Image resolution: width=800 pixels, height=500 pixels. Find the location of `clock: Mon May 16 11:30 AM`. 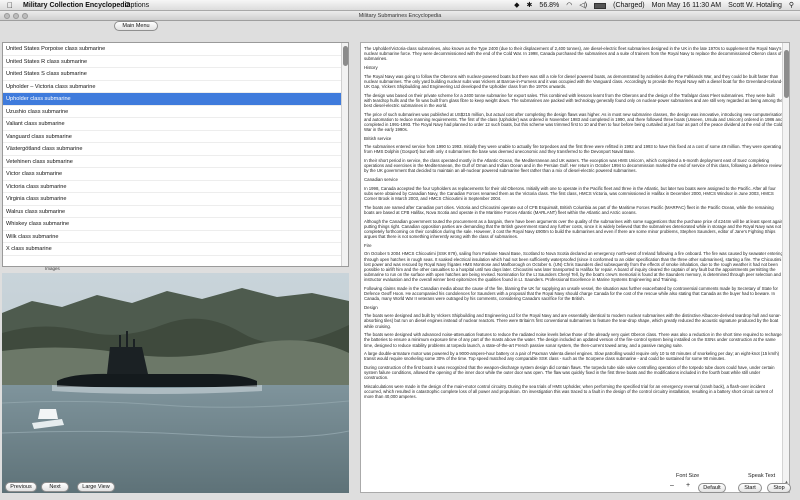

clock: Mon May 16 11:30 AM is located at coordinates (687, 5).